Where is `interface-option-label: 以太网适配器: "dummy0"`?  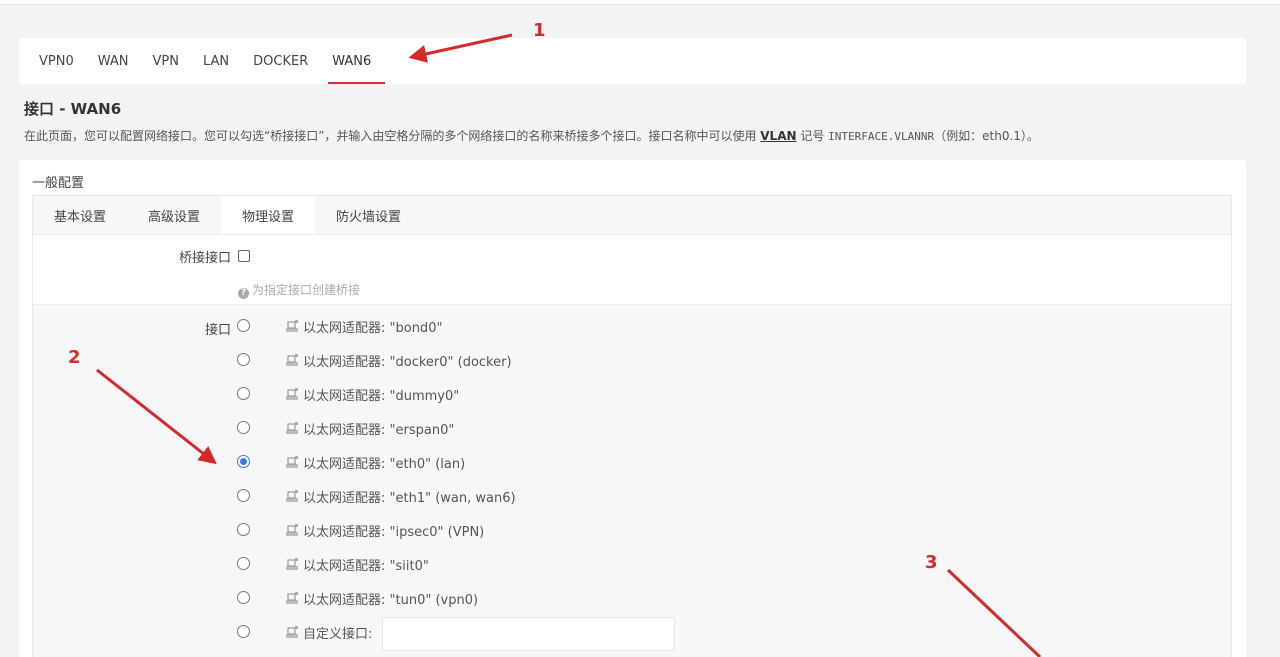
interface-option-label: 以太网适配器: "dummy0" is located at coordinates (381, 396).